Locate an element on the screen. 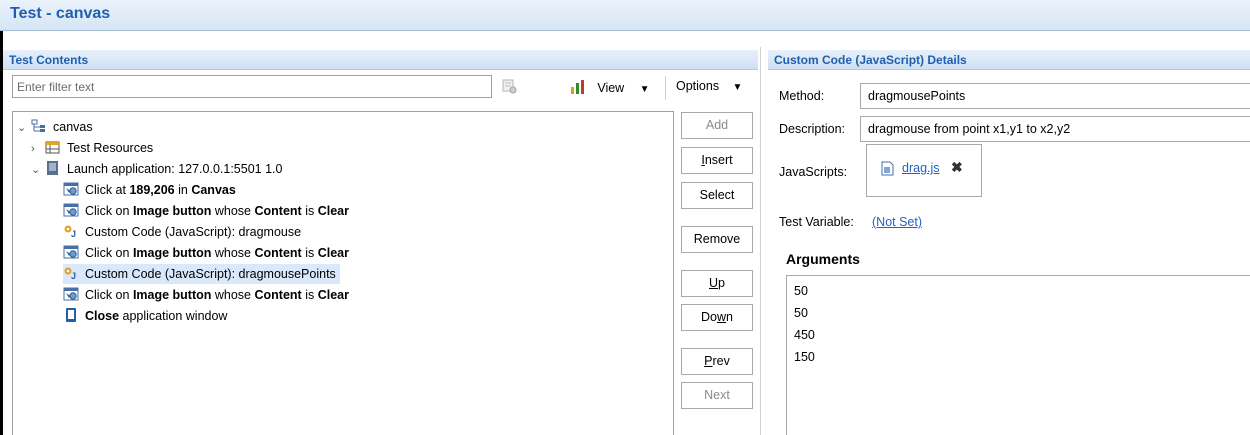 This screenshot has width=1250, height=435. tree-node: ⌄ canvas is located at coordinates (55, 127).